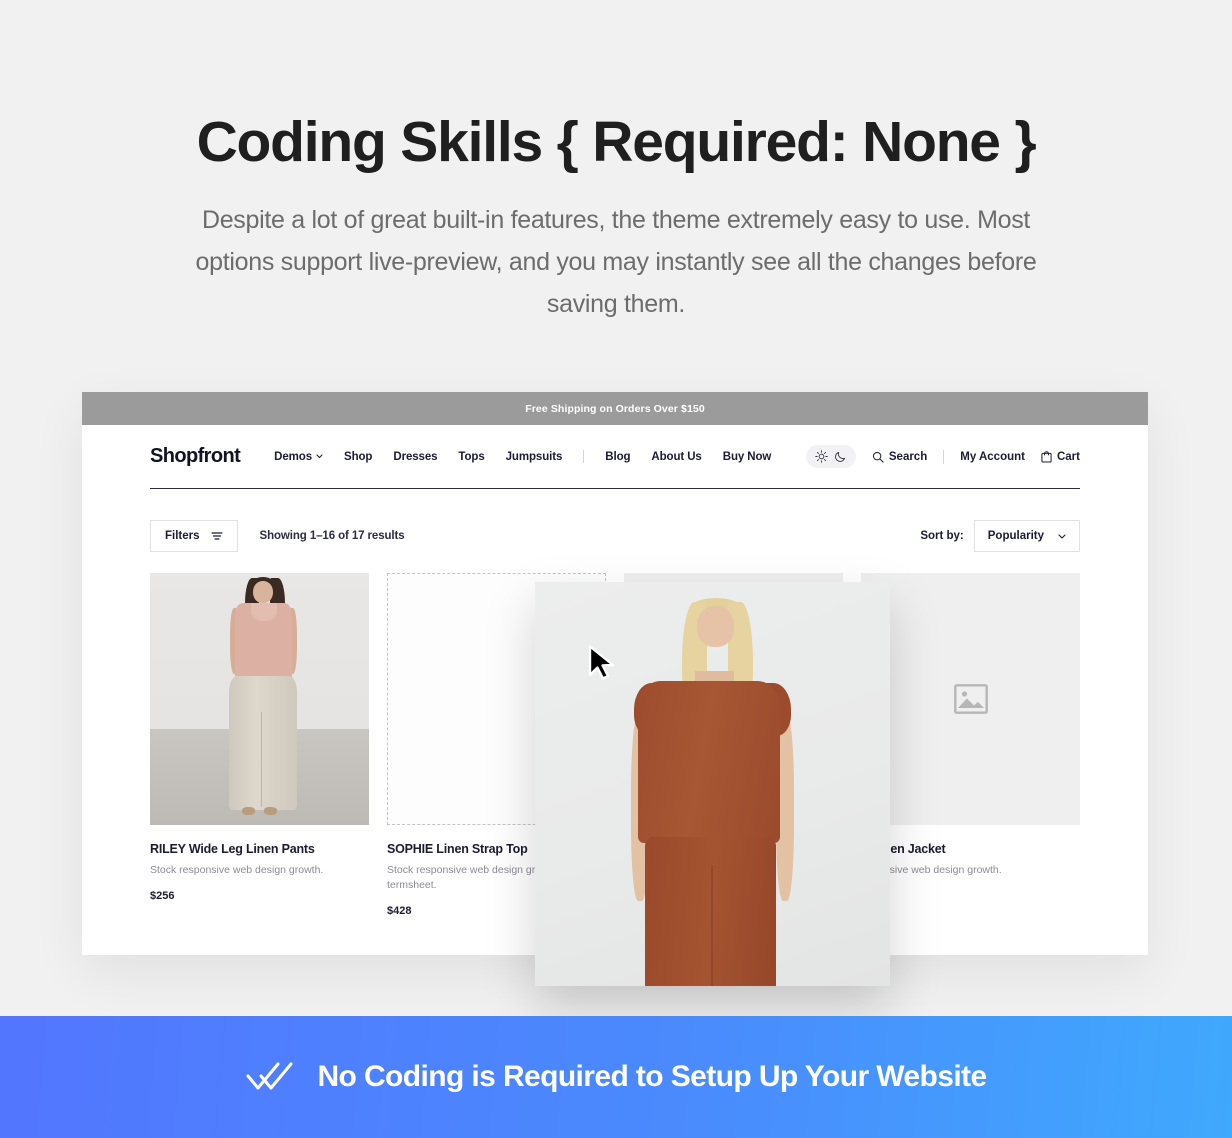 The width and height of the screenshot is (1232, 1138). I want to click on sort-select: Popularity, so click(1026, 536).